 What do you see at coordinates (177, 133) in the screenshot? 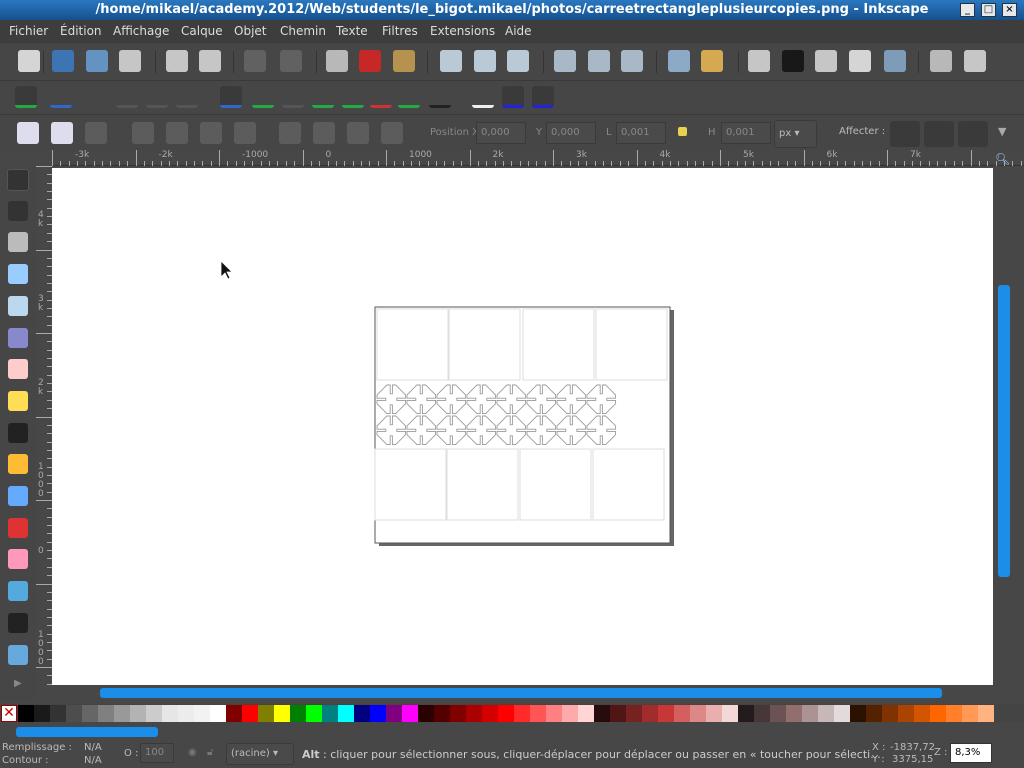
I see `rotate-cw-icon` at bounding box center [177, 133].